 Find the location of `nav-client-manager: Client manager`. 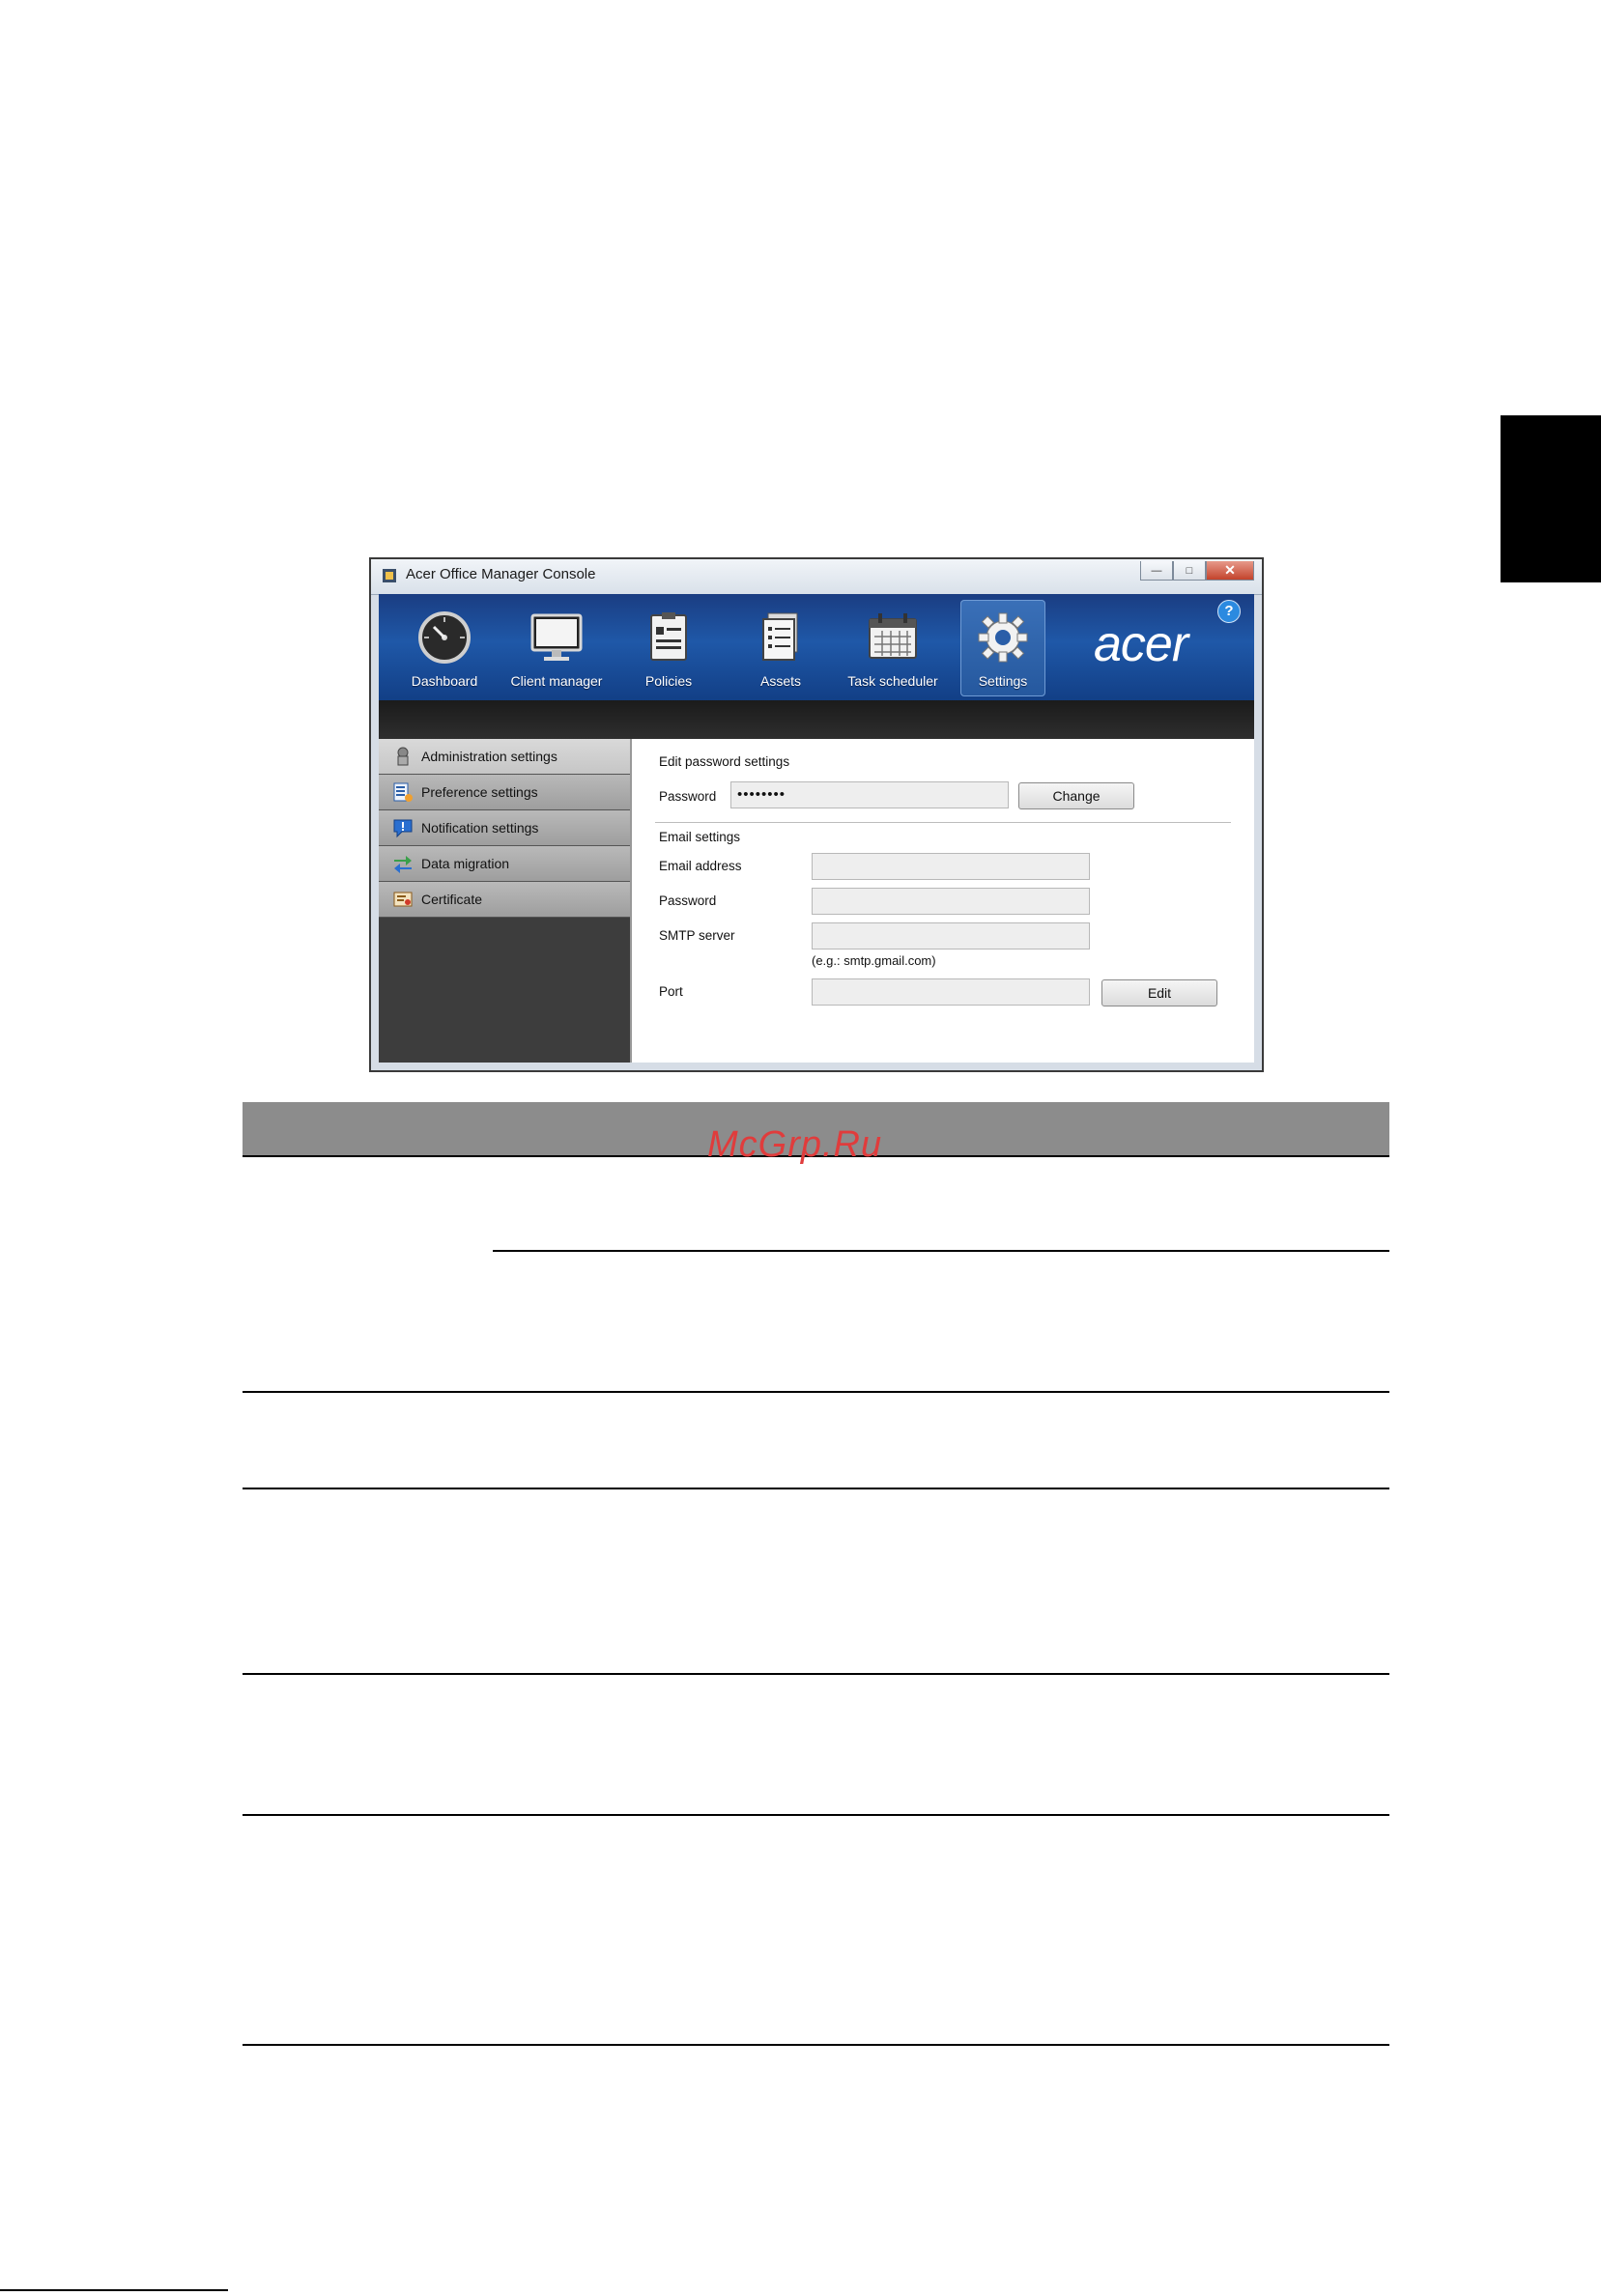

nav-client-manager: Client manager is located at coordinates (556, 648).